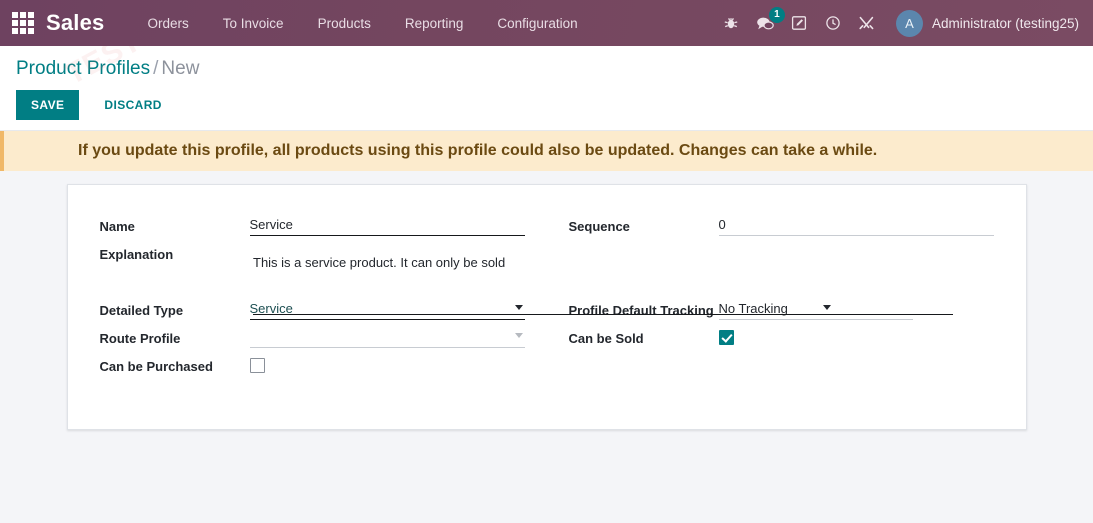 The image size is (1093, 523). I want to click on breadcrumb: Product Profiles / New, so click(546, 69).